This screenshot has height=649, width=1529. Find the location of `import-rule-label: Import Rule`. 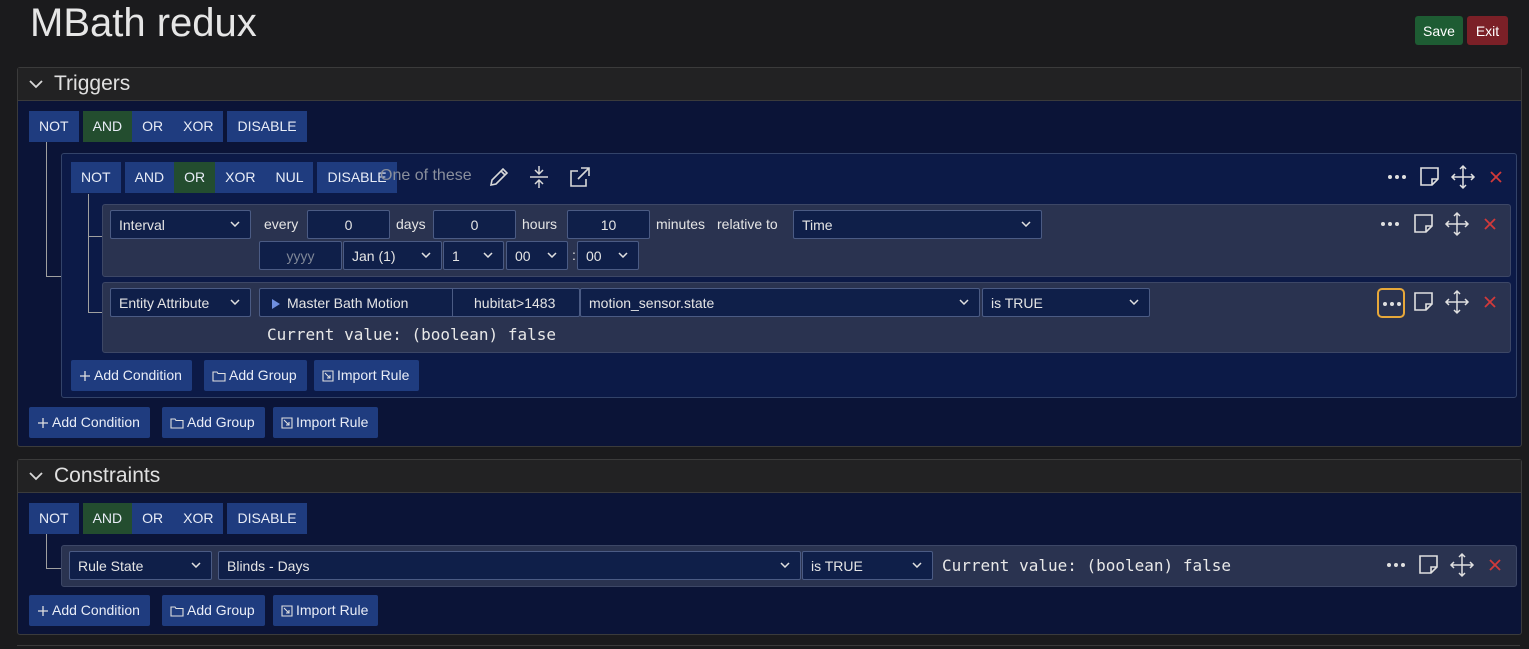

import-rule-label: Import Rule is located at coordinates (332, 610).